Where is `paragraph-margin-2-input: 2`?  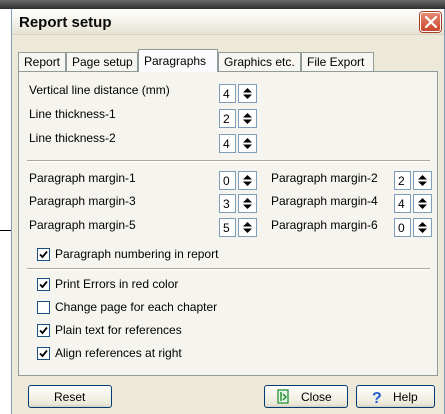
paragraph-margin-2-input: 2 is located at coordinates (402, 180).